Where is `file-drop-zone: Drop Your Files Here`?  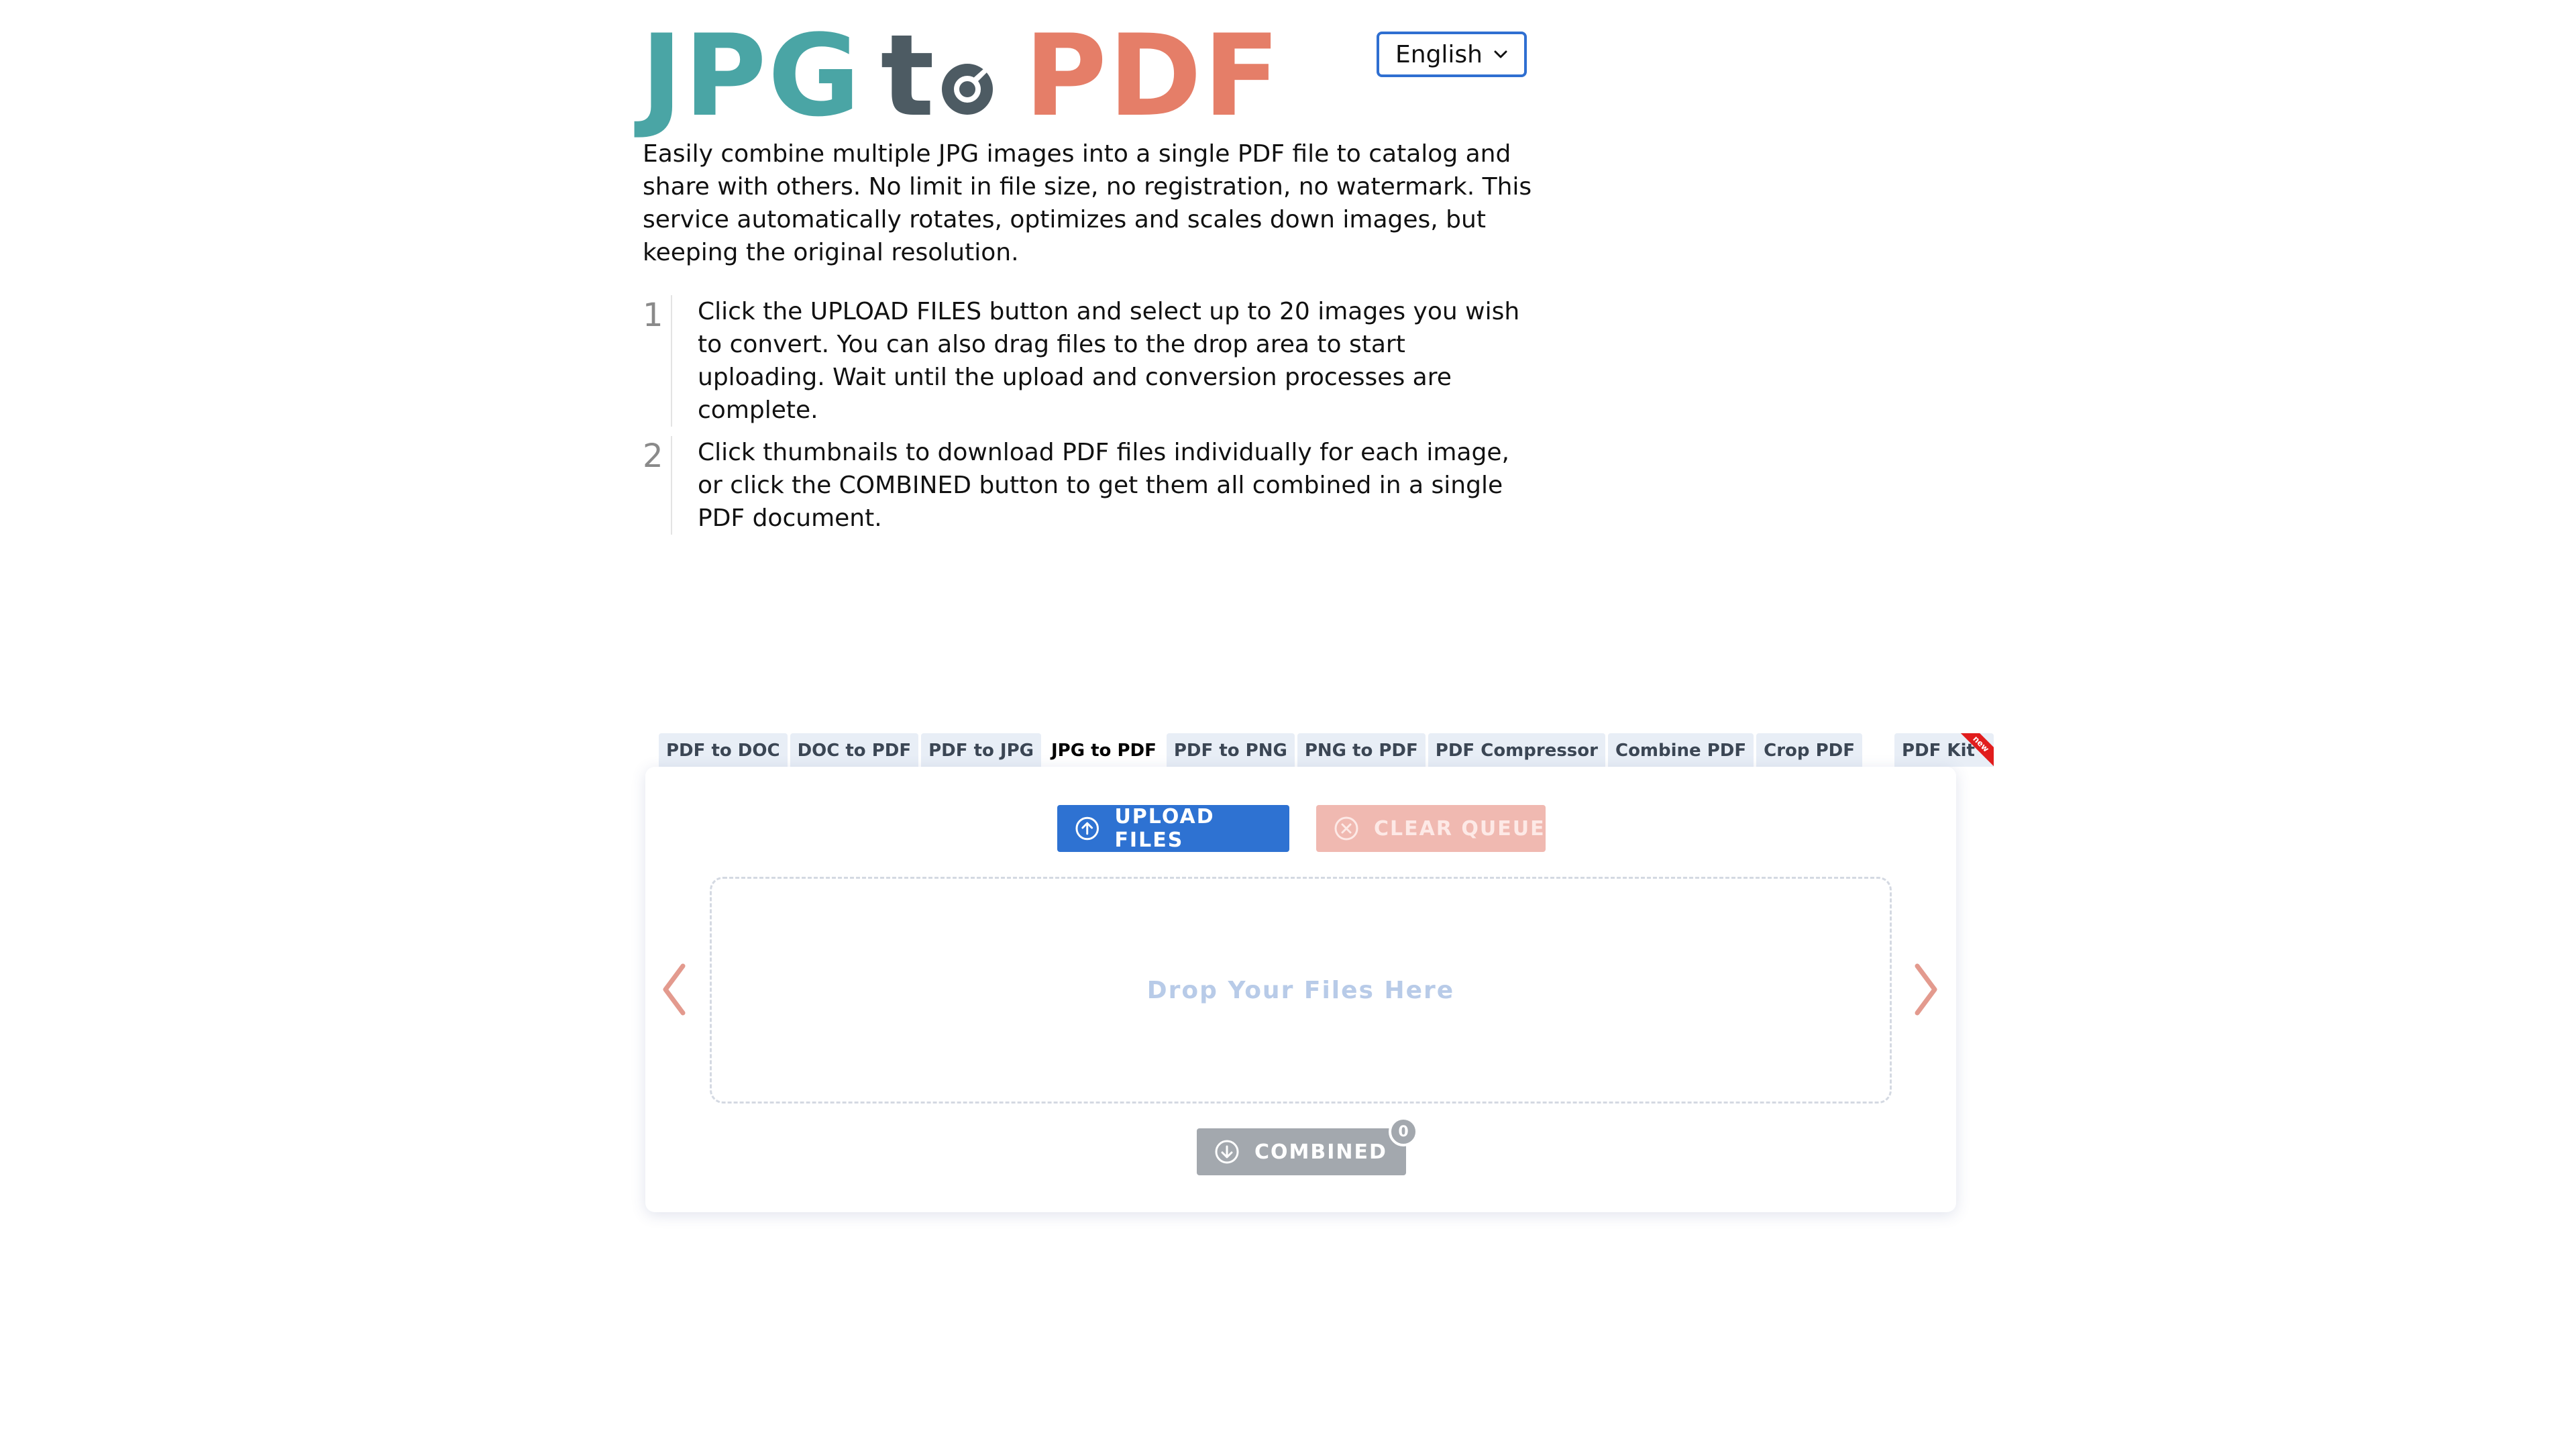
file-drop-zone: Drop Your Files Here is located at coordinates (1301, 990).